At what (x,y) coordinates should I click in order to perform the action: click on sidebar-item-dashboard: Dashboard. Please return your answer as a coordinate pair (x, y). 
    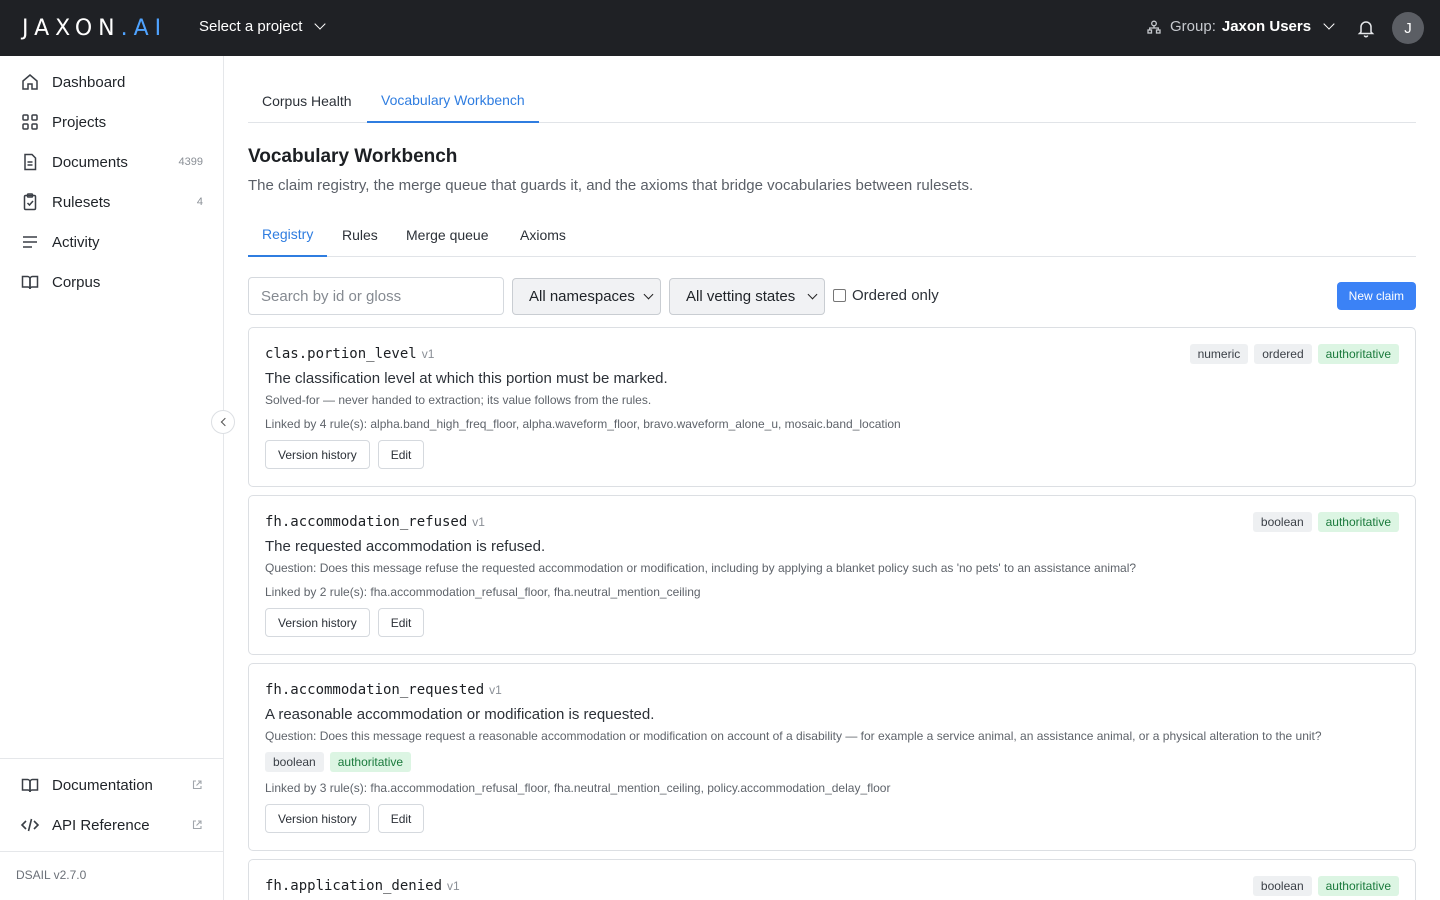
    Looking at the image, I should click on (111, 82).